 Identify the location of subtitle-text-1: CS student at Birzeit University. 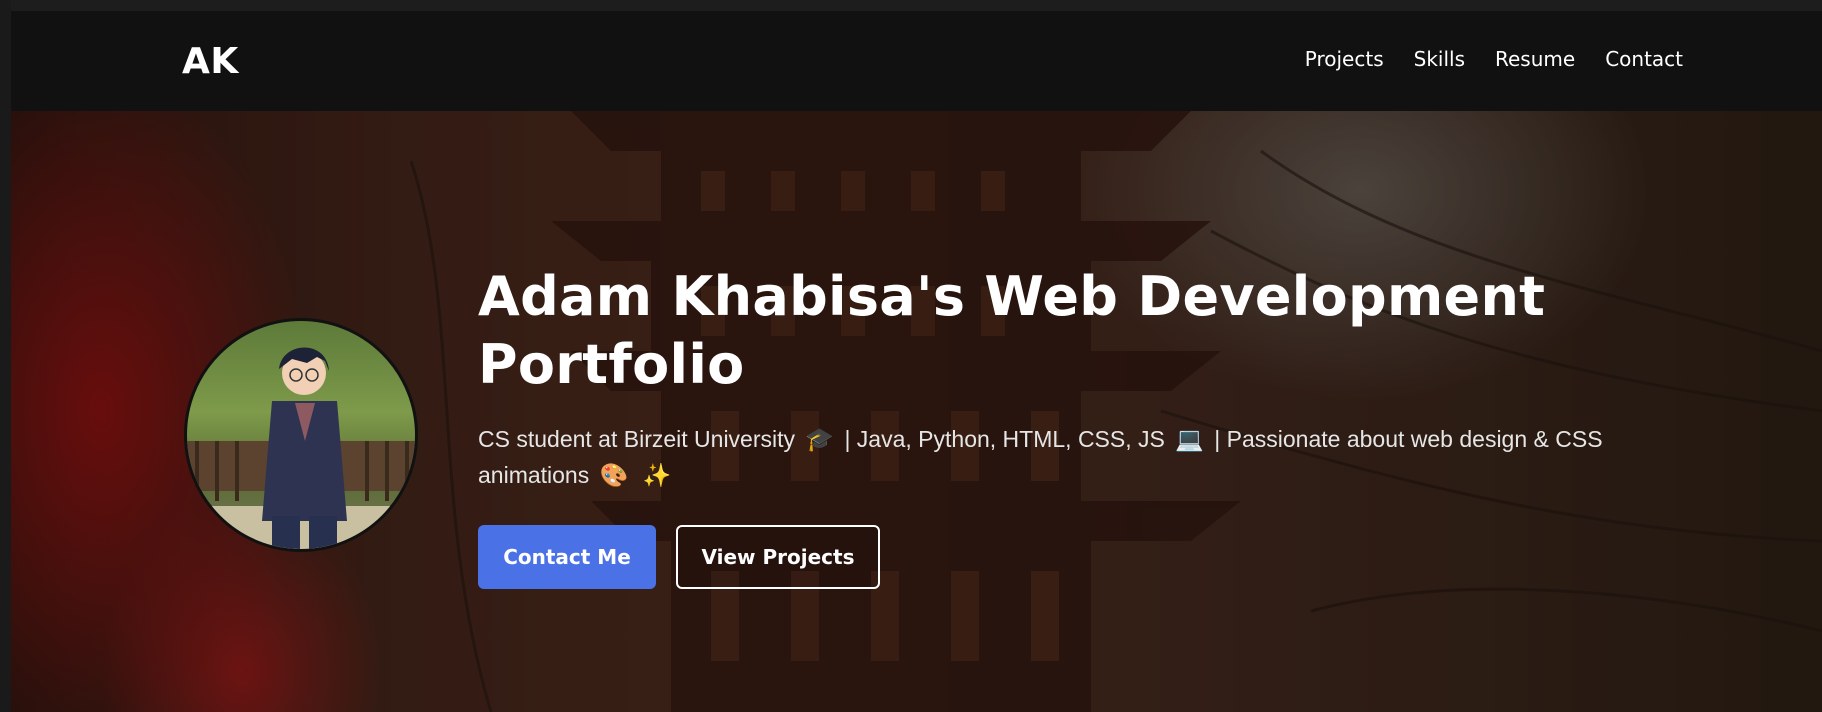
(637, 439).